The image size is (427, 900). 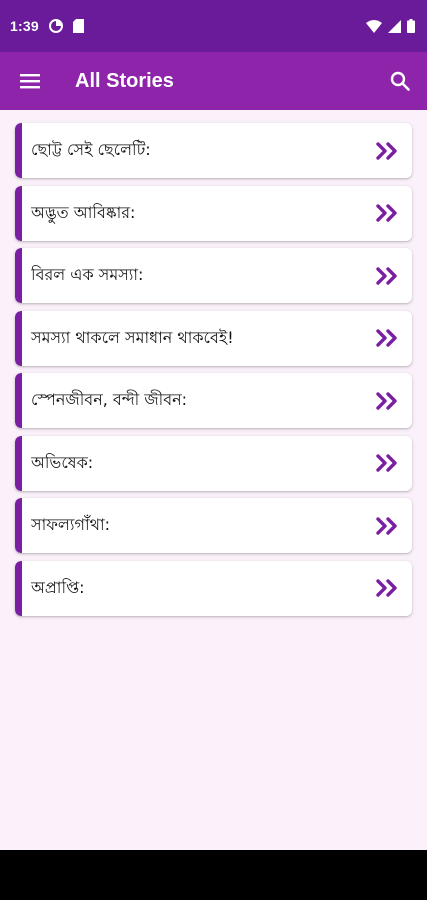 What do you see at coordinates (213, 213) in the screenshot?
I see `list-item: অদ্ভুত আবিষ্কার:` at bounding box center [213, 213].